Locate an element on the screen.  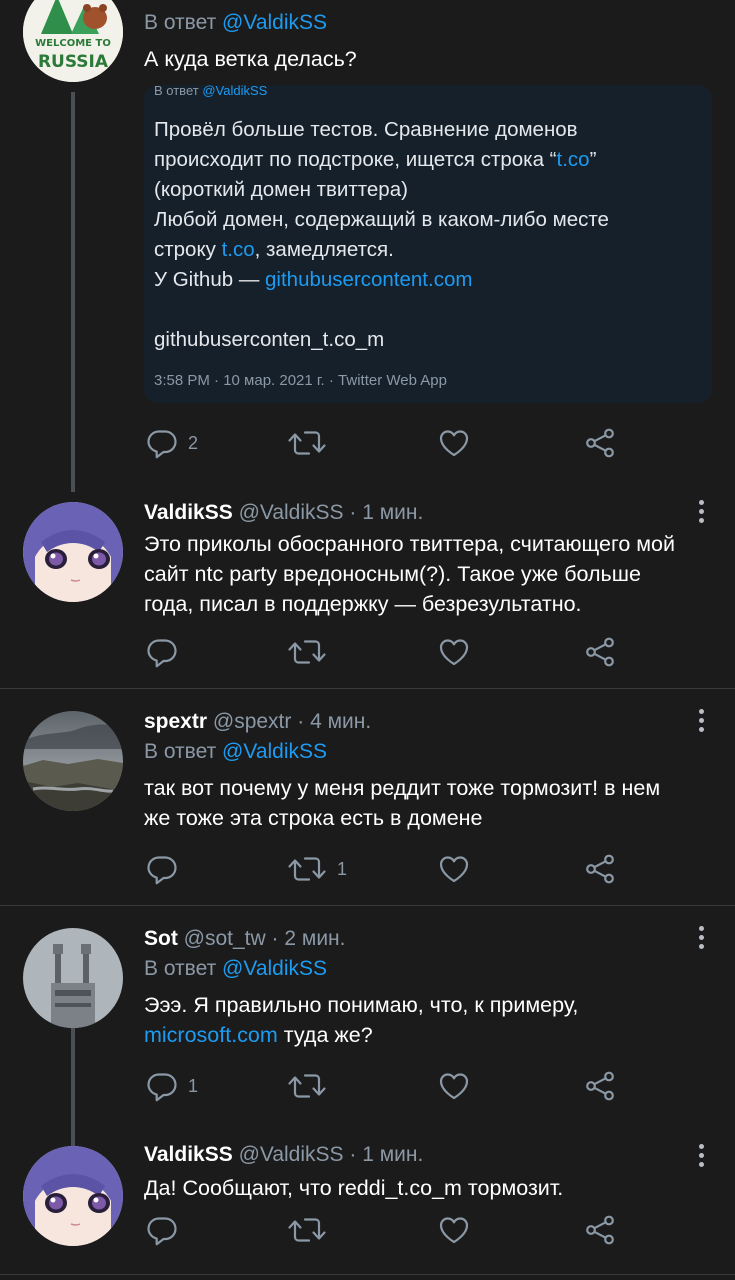
user-handle: @sot_tw is located at coordinates (225, 938).